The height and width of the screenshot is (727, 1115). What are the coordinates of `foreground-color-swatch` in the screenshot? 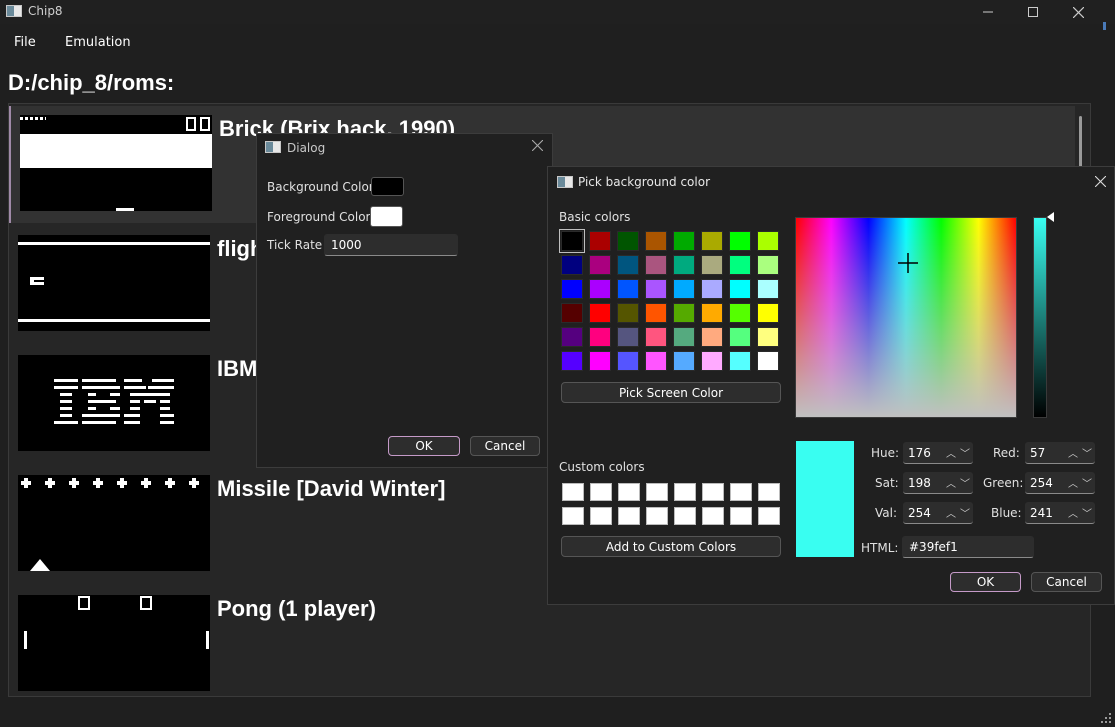 It's located at (386, 216).